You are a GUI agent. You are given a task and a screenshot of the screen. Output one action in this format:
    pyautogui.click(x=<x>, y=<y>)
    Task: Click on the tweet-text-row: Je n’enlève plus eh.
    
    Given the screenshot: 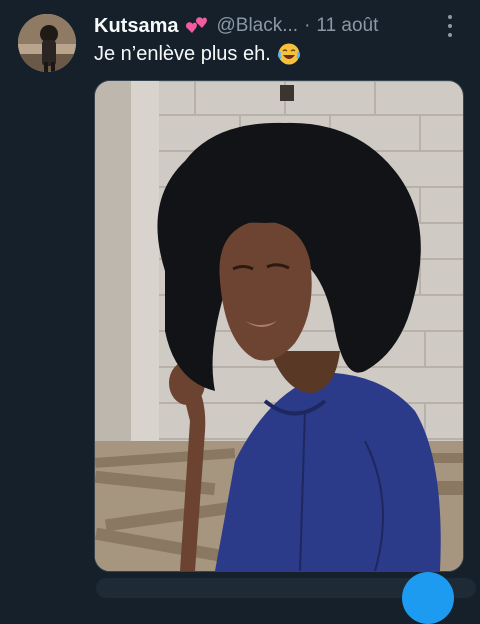 What is the action you would take?
    pyautogui.click(x=197, y=54)
    